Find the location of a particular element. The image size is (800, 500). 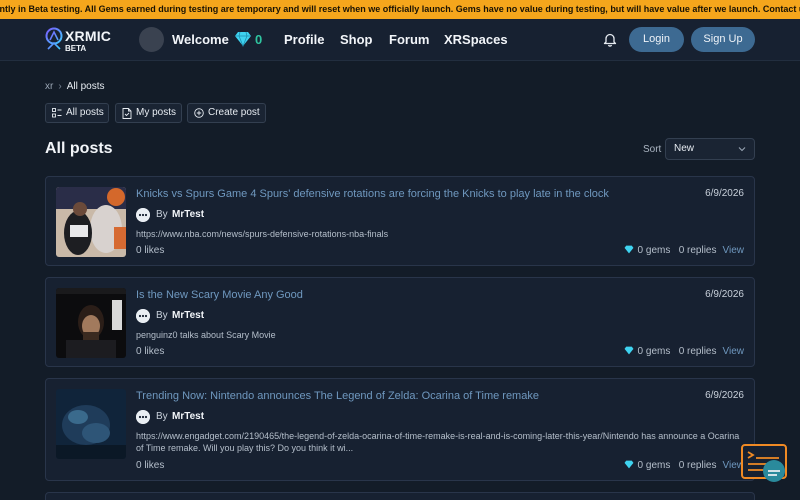

avatar is located at coordinates (151, 39).